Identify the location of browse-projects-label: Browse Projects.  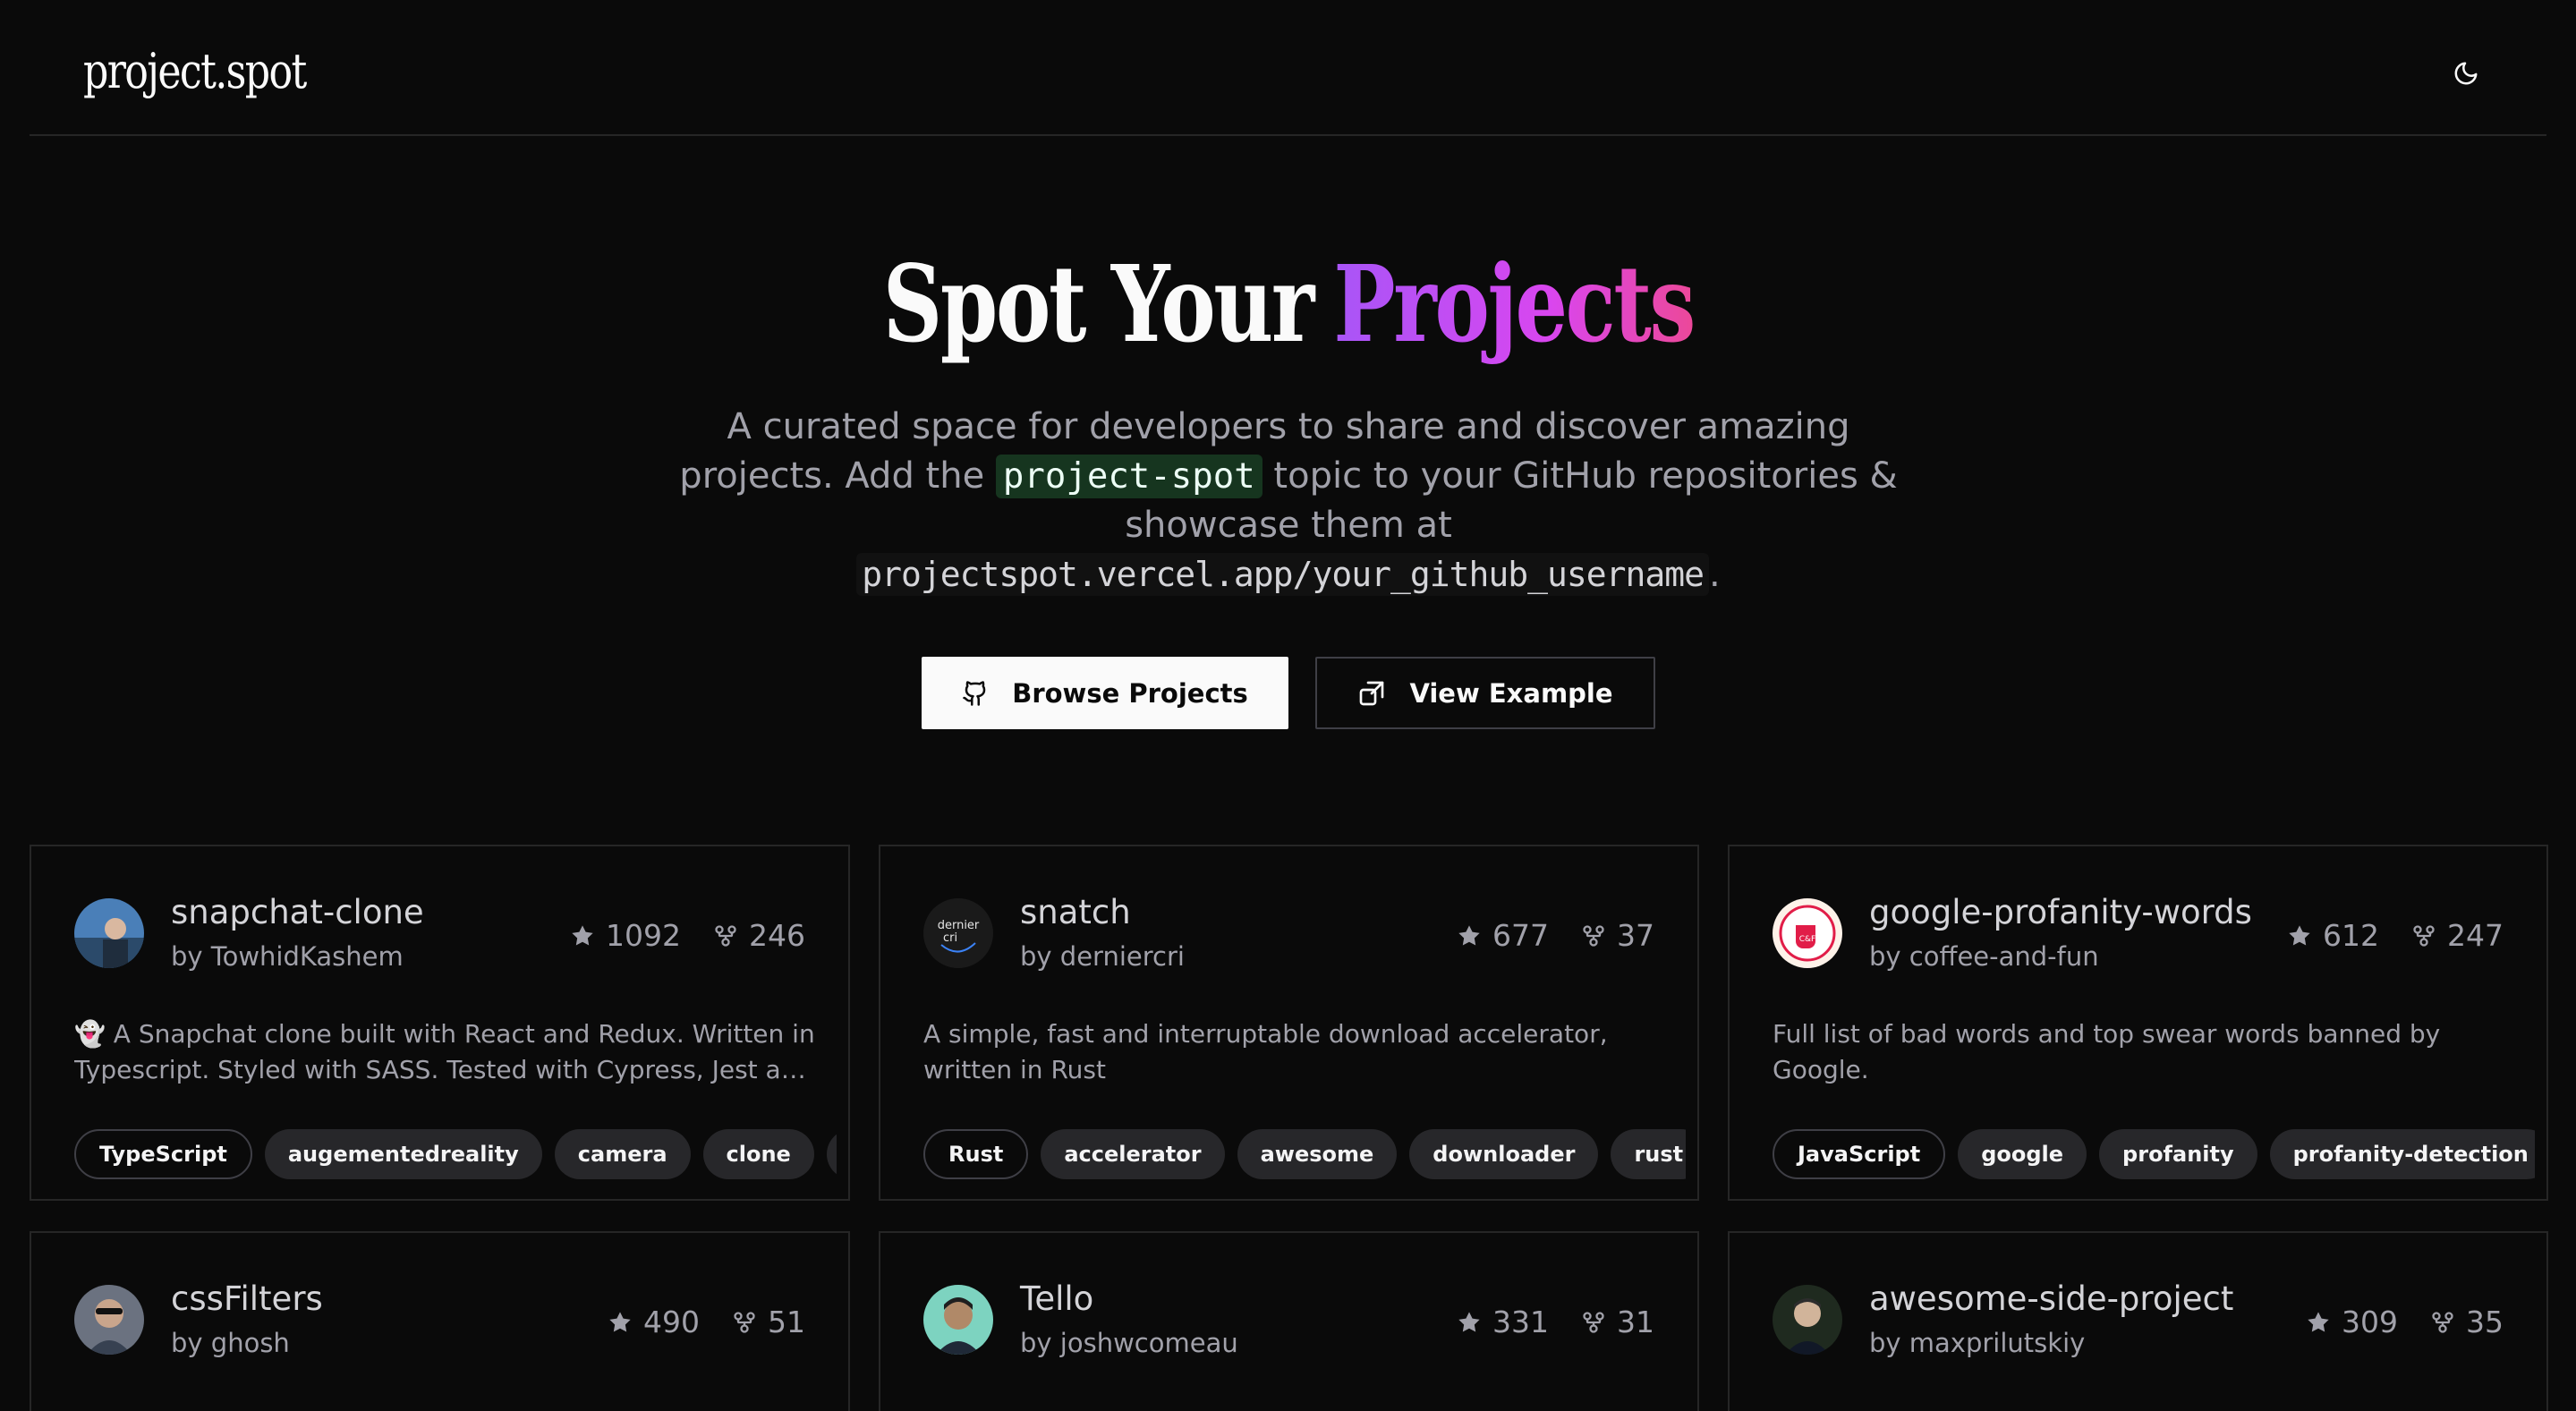
(1130, 693).